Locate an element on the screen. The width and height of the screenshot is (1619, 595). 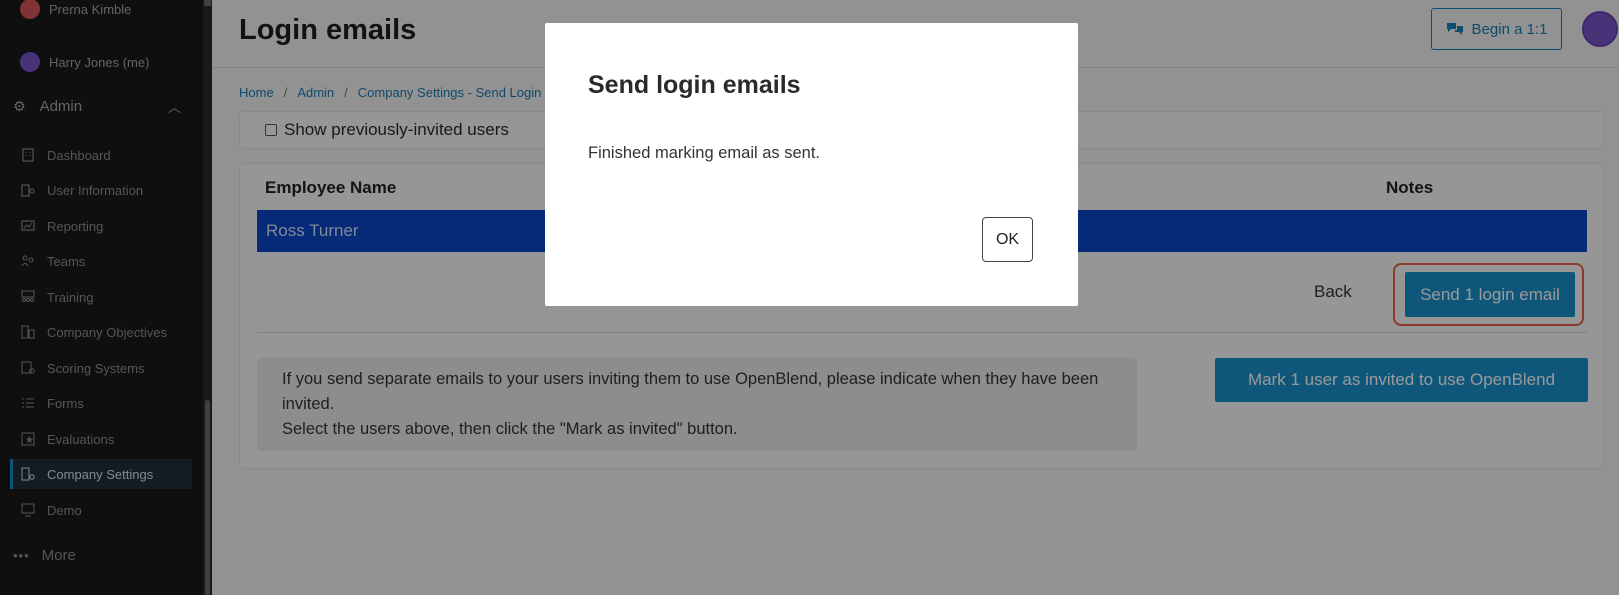
dialog-message: Finished marking email as sent. is located at coordinates (704, 153).